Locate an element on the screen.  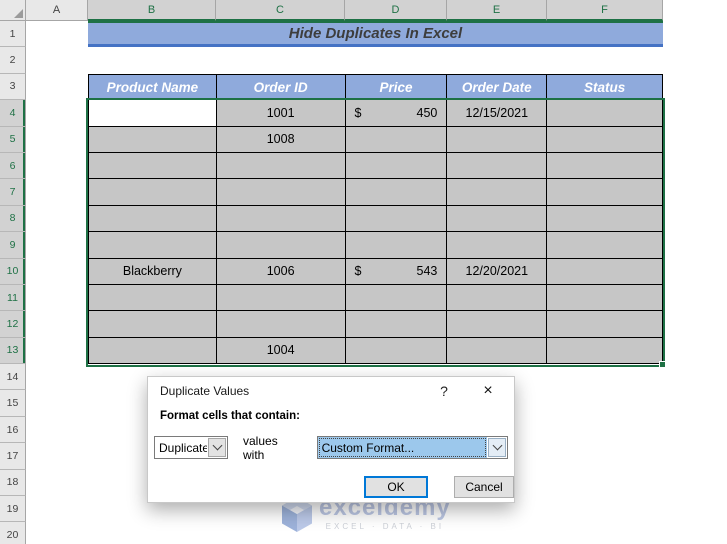
ok-button: OK is located at coordinates (396, 487).